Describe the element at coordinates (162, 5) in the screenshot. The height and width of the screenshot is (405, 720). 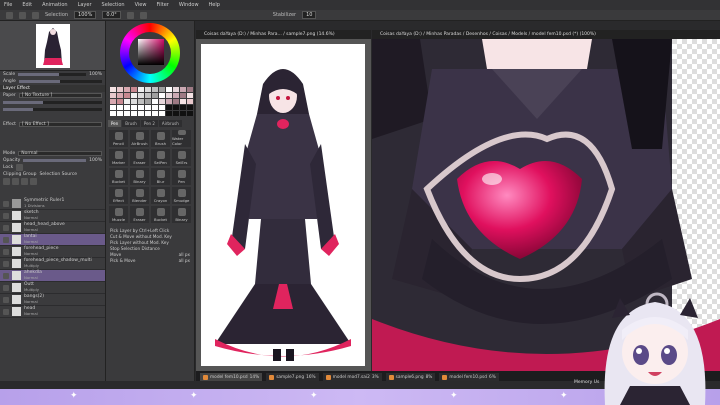
I see `menu-filter: Filter` at that location.